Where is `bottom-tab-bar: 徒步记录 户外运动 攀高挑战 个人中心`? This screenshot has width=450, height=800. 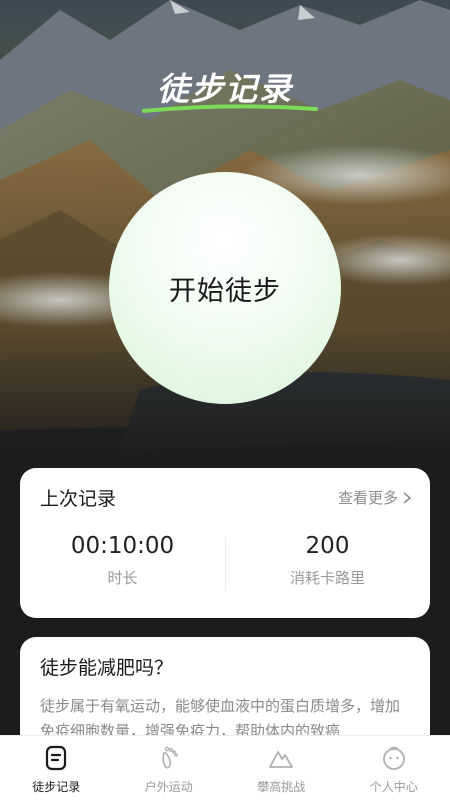 bottom-tab-bar: 徒步记录 户外运动 攀高挑战 个人中心 is located at coordinates (225, 767).